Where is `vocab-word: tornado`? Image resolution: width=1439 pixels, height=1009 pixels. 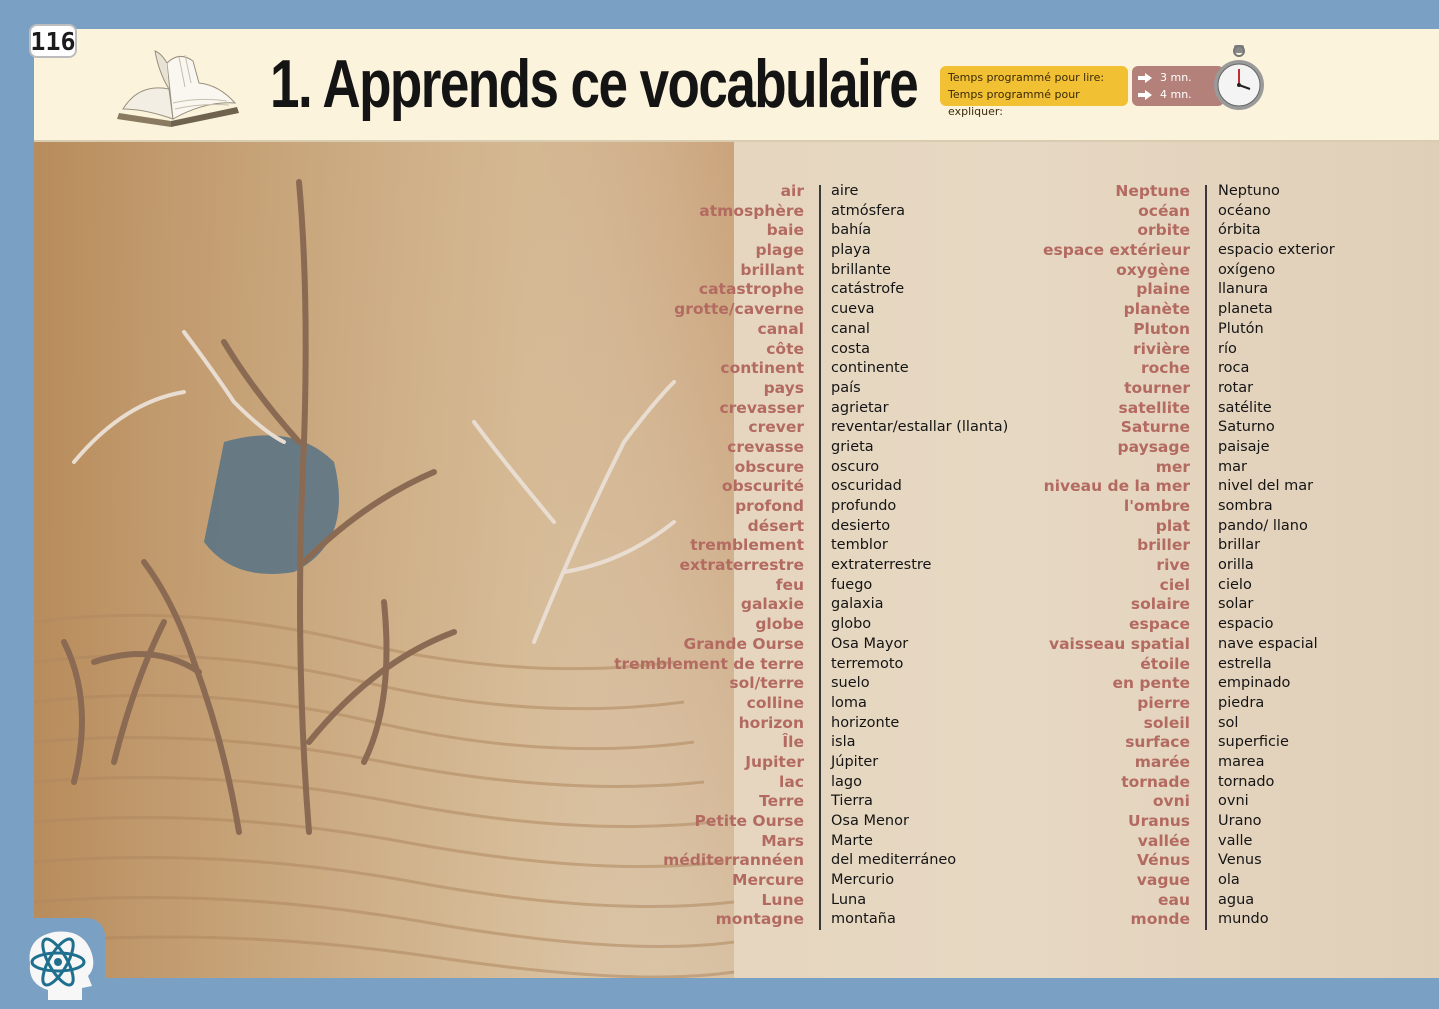 vocab-word: tornado is located at coordinates (1246, 781).